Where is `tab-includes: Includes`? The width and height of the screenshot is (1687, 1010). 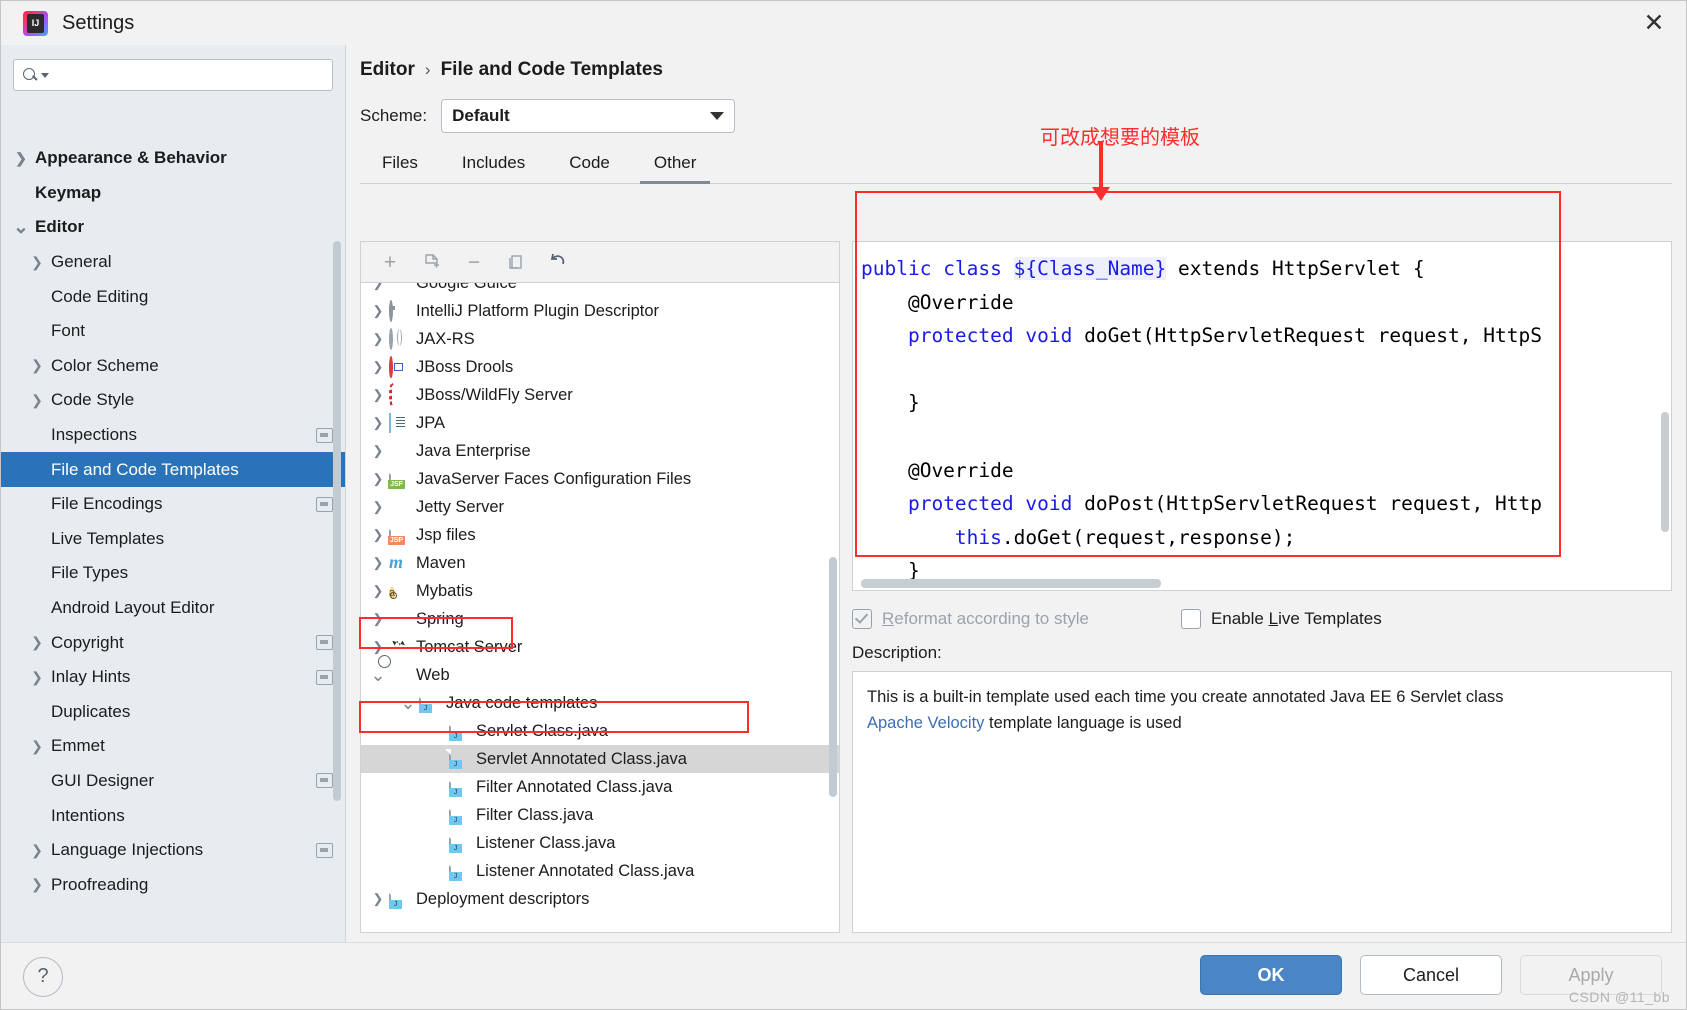 tab-includes: Includes is located at coordinates (493, 165).